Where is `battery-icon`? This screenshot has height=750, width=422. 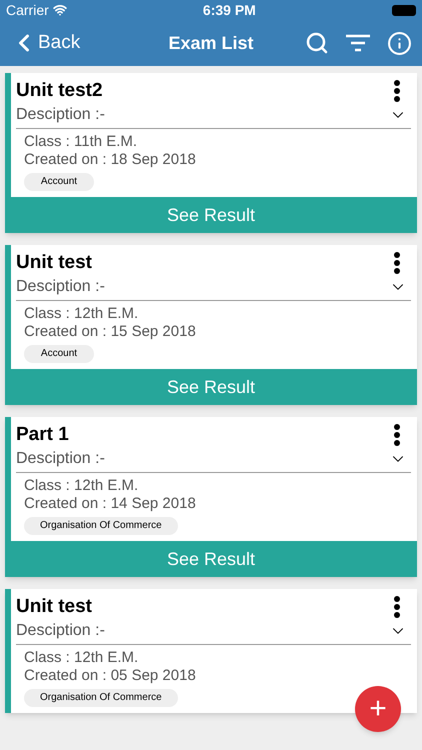
battery-icon is located at coordinates (404, 10).